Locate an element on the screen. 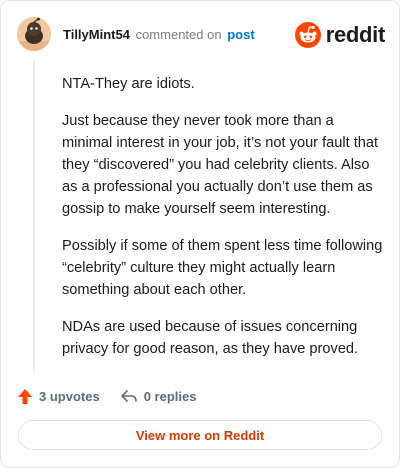 The width and height of the screenshot is (400, 468). view-more-on-reddit-button: View more on Reddit is located at coordinates (200, 435).